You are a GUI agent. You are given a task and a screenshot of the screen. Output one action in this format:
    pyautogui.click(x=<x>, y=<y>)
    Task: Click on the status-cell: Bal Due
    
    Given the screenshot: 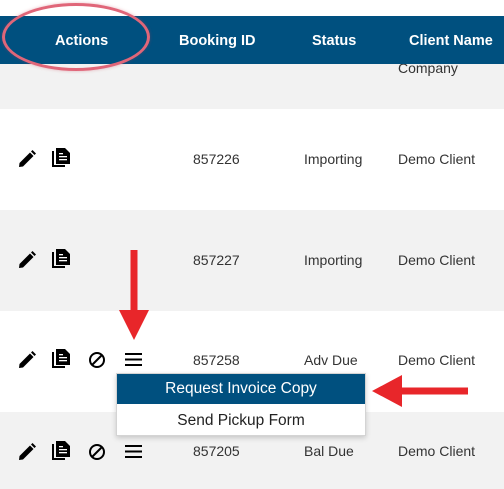 What is the action you would take?
    pyautogui.click(x=329, y=451)
    